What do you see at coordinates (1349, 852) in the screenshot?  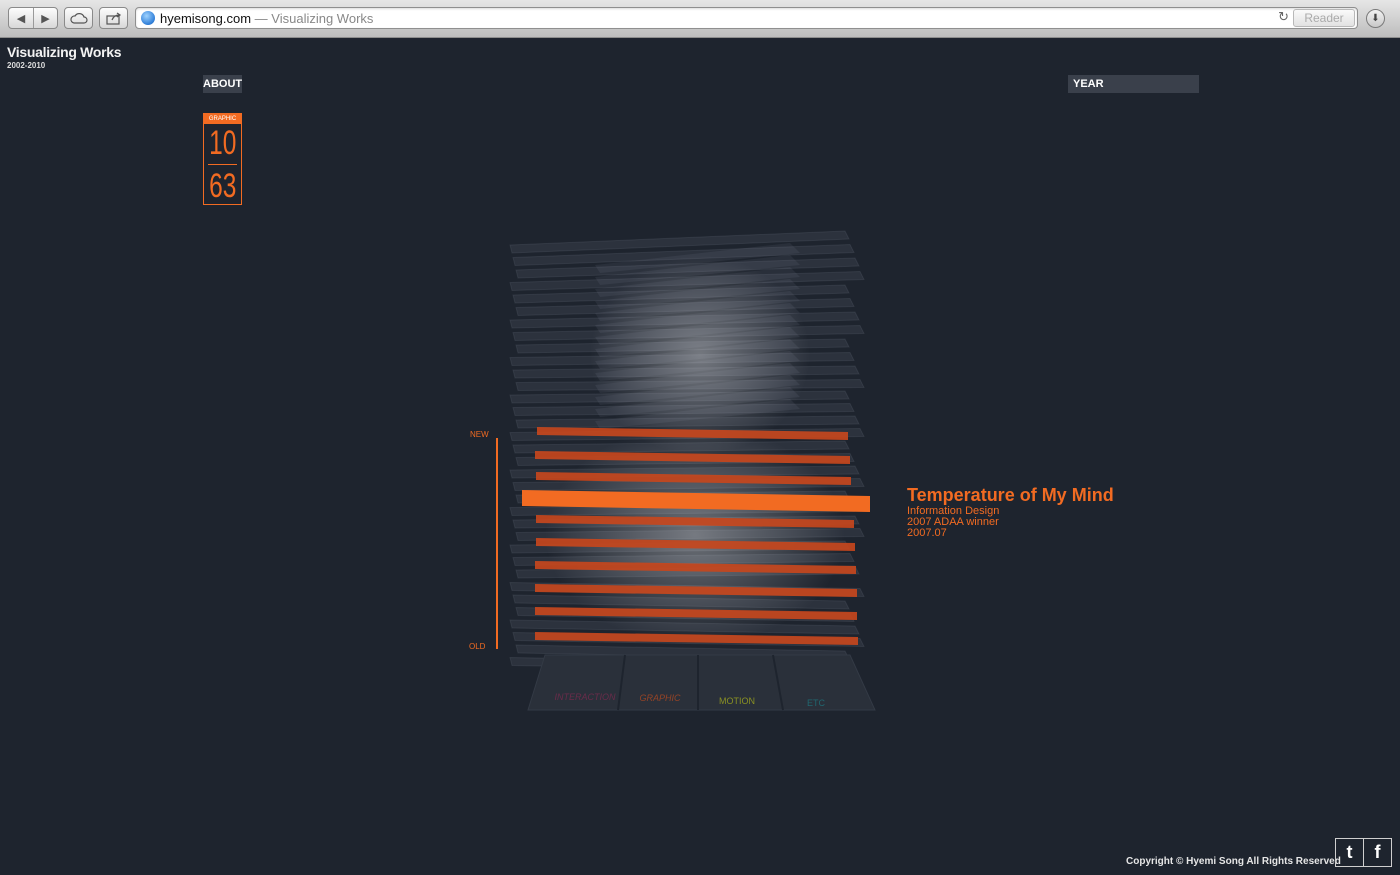 I see `twitter-icon: t` at bounding box center [1349, 852].